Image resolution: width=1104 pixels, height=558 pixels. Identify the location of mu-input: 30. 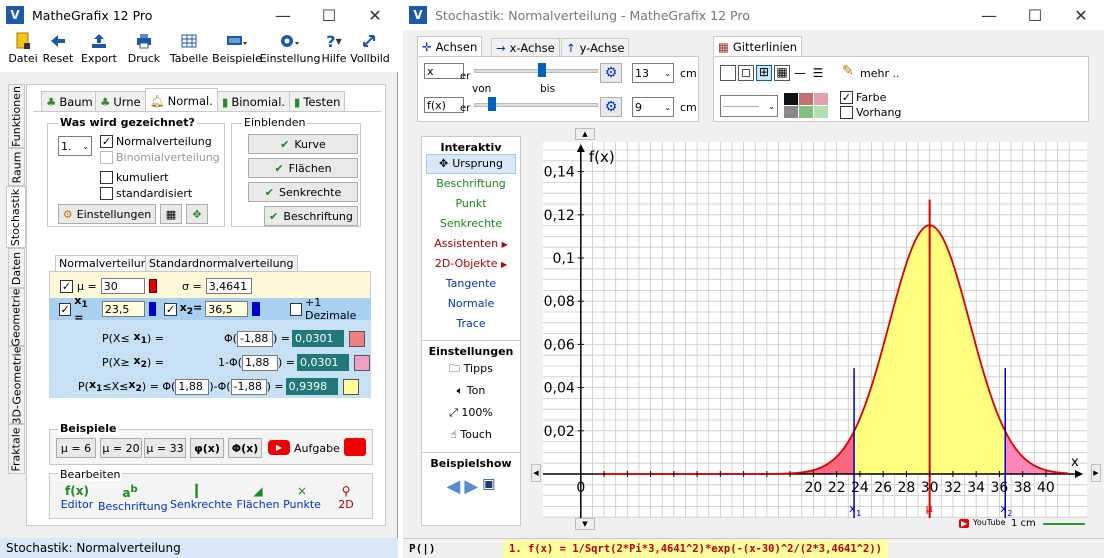
(122, 286).